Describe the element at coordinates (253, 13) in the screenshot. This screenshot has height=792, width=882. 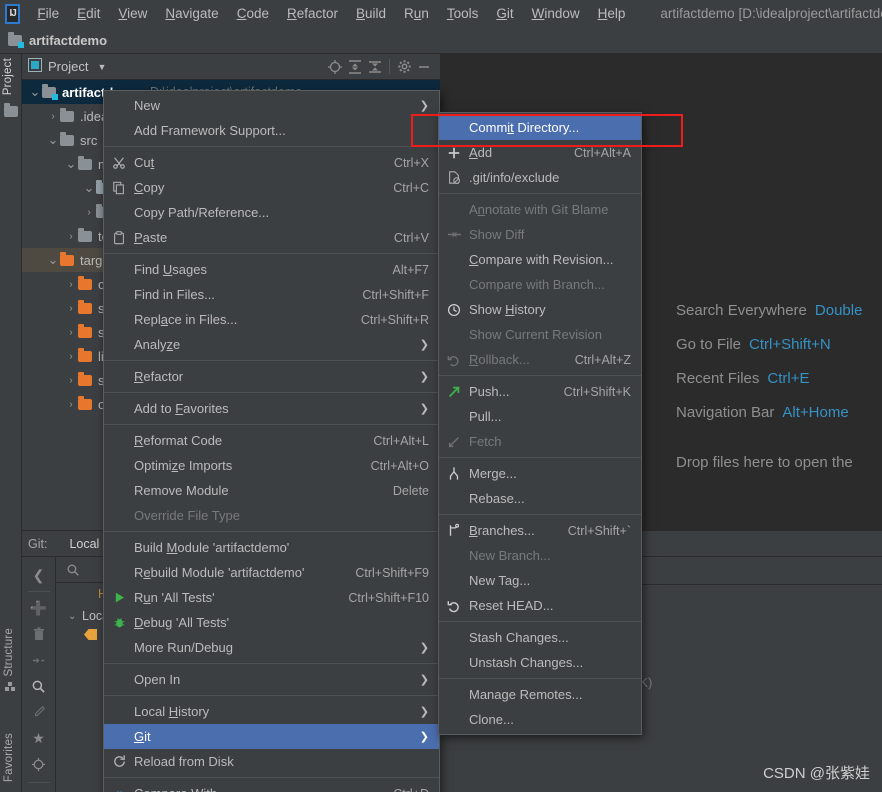
I see `menubar-item-code: Code` at that location.